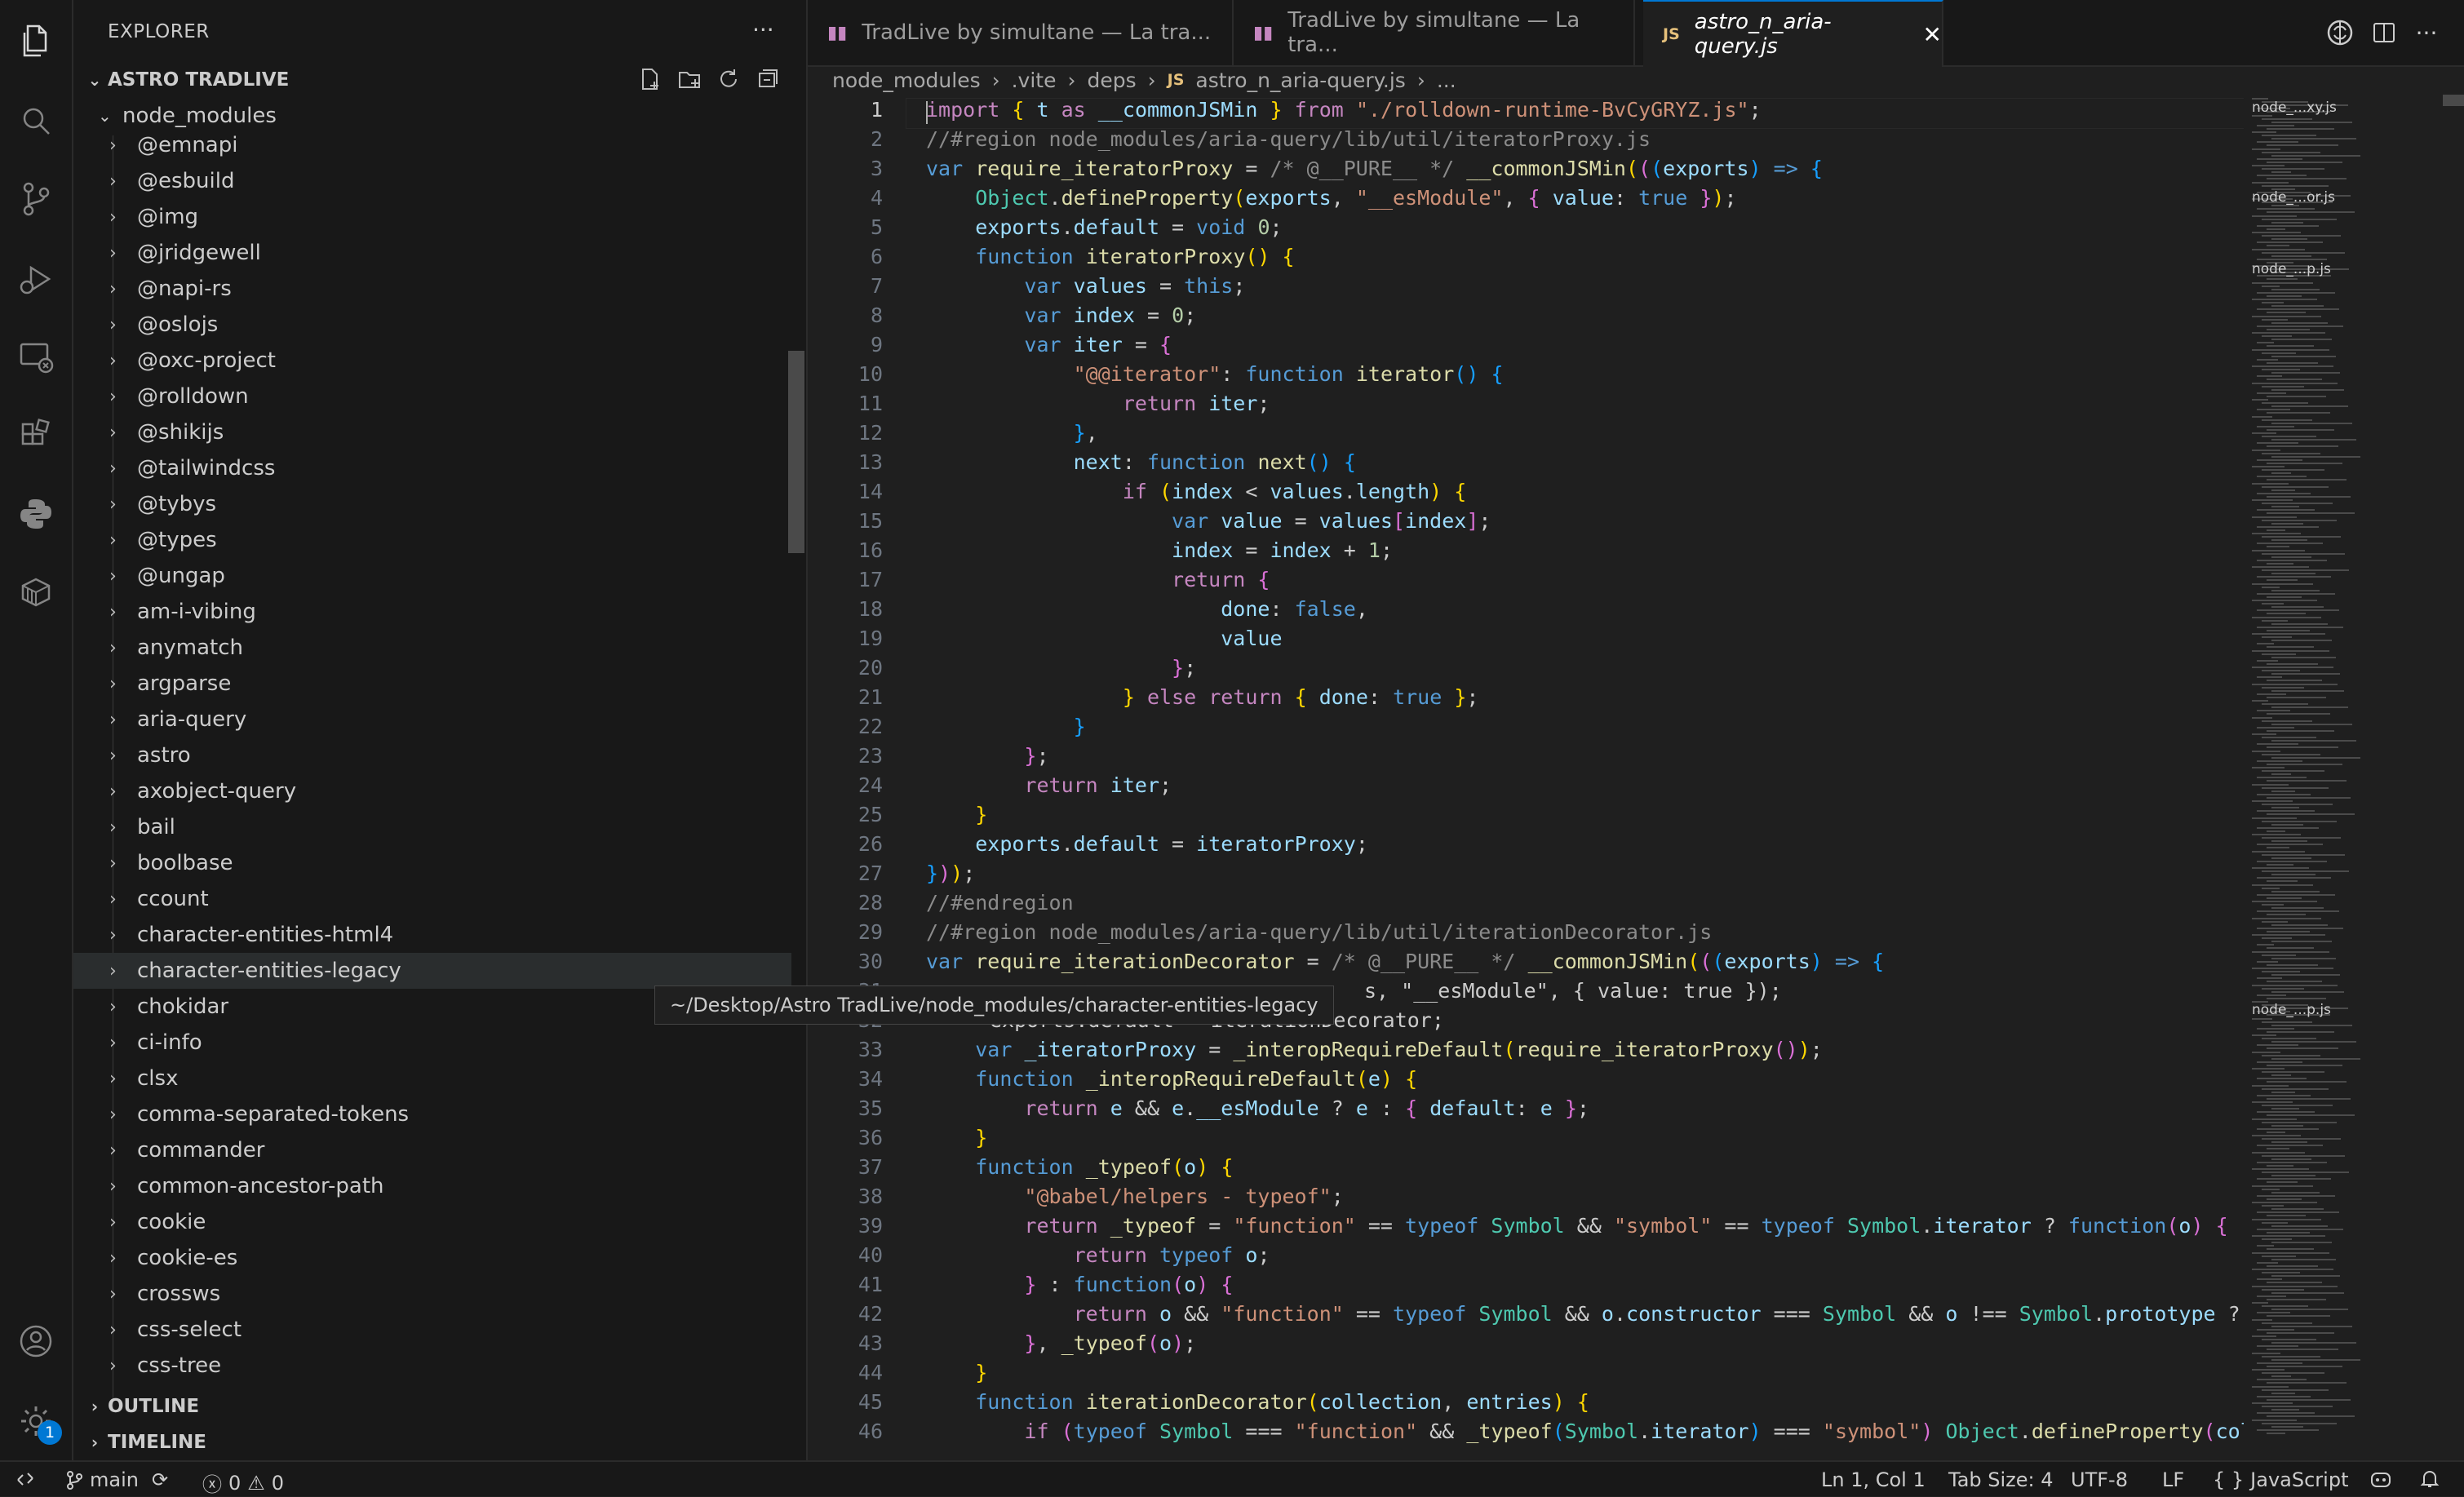 This screenshot has width=2464, height=1497. I want to click on breadcrumb-item: .vite, so click(1034, 80).